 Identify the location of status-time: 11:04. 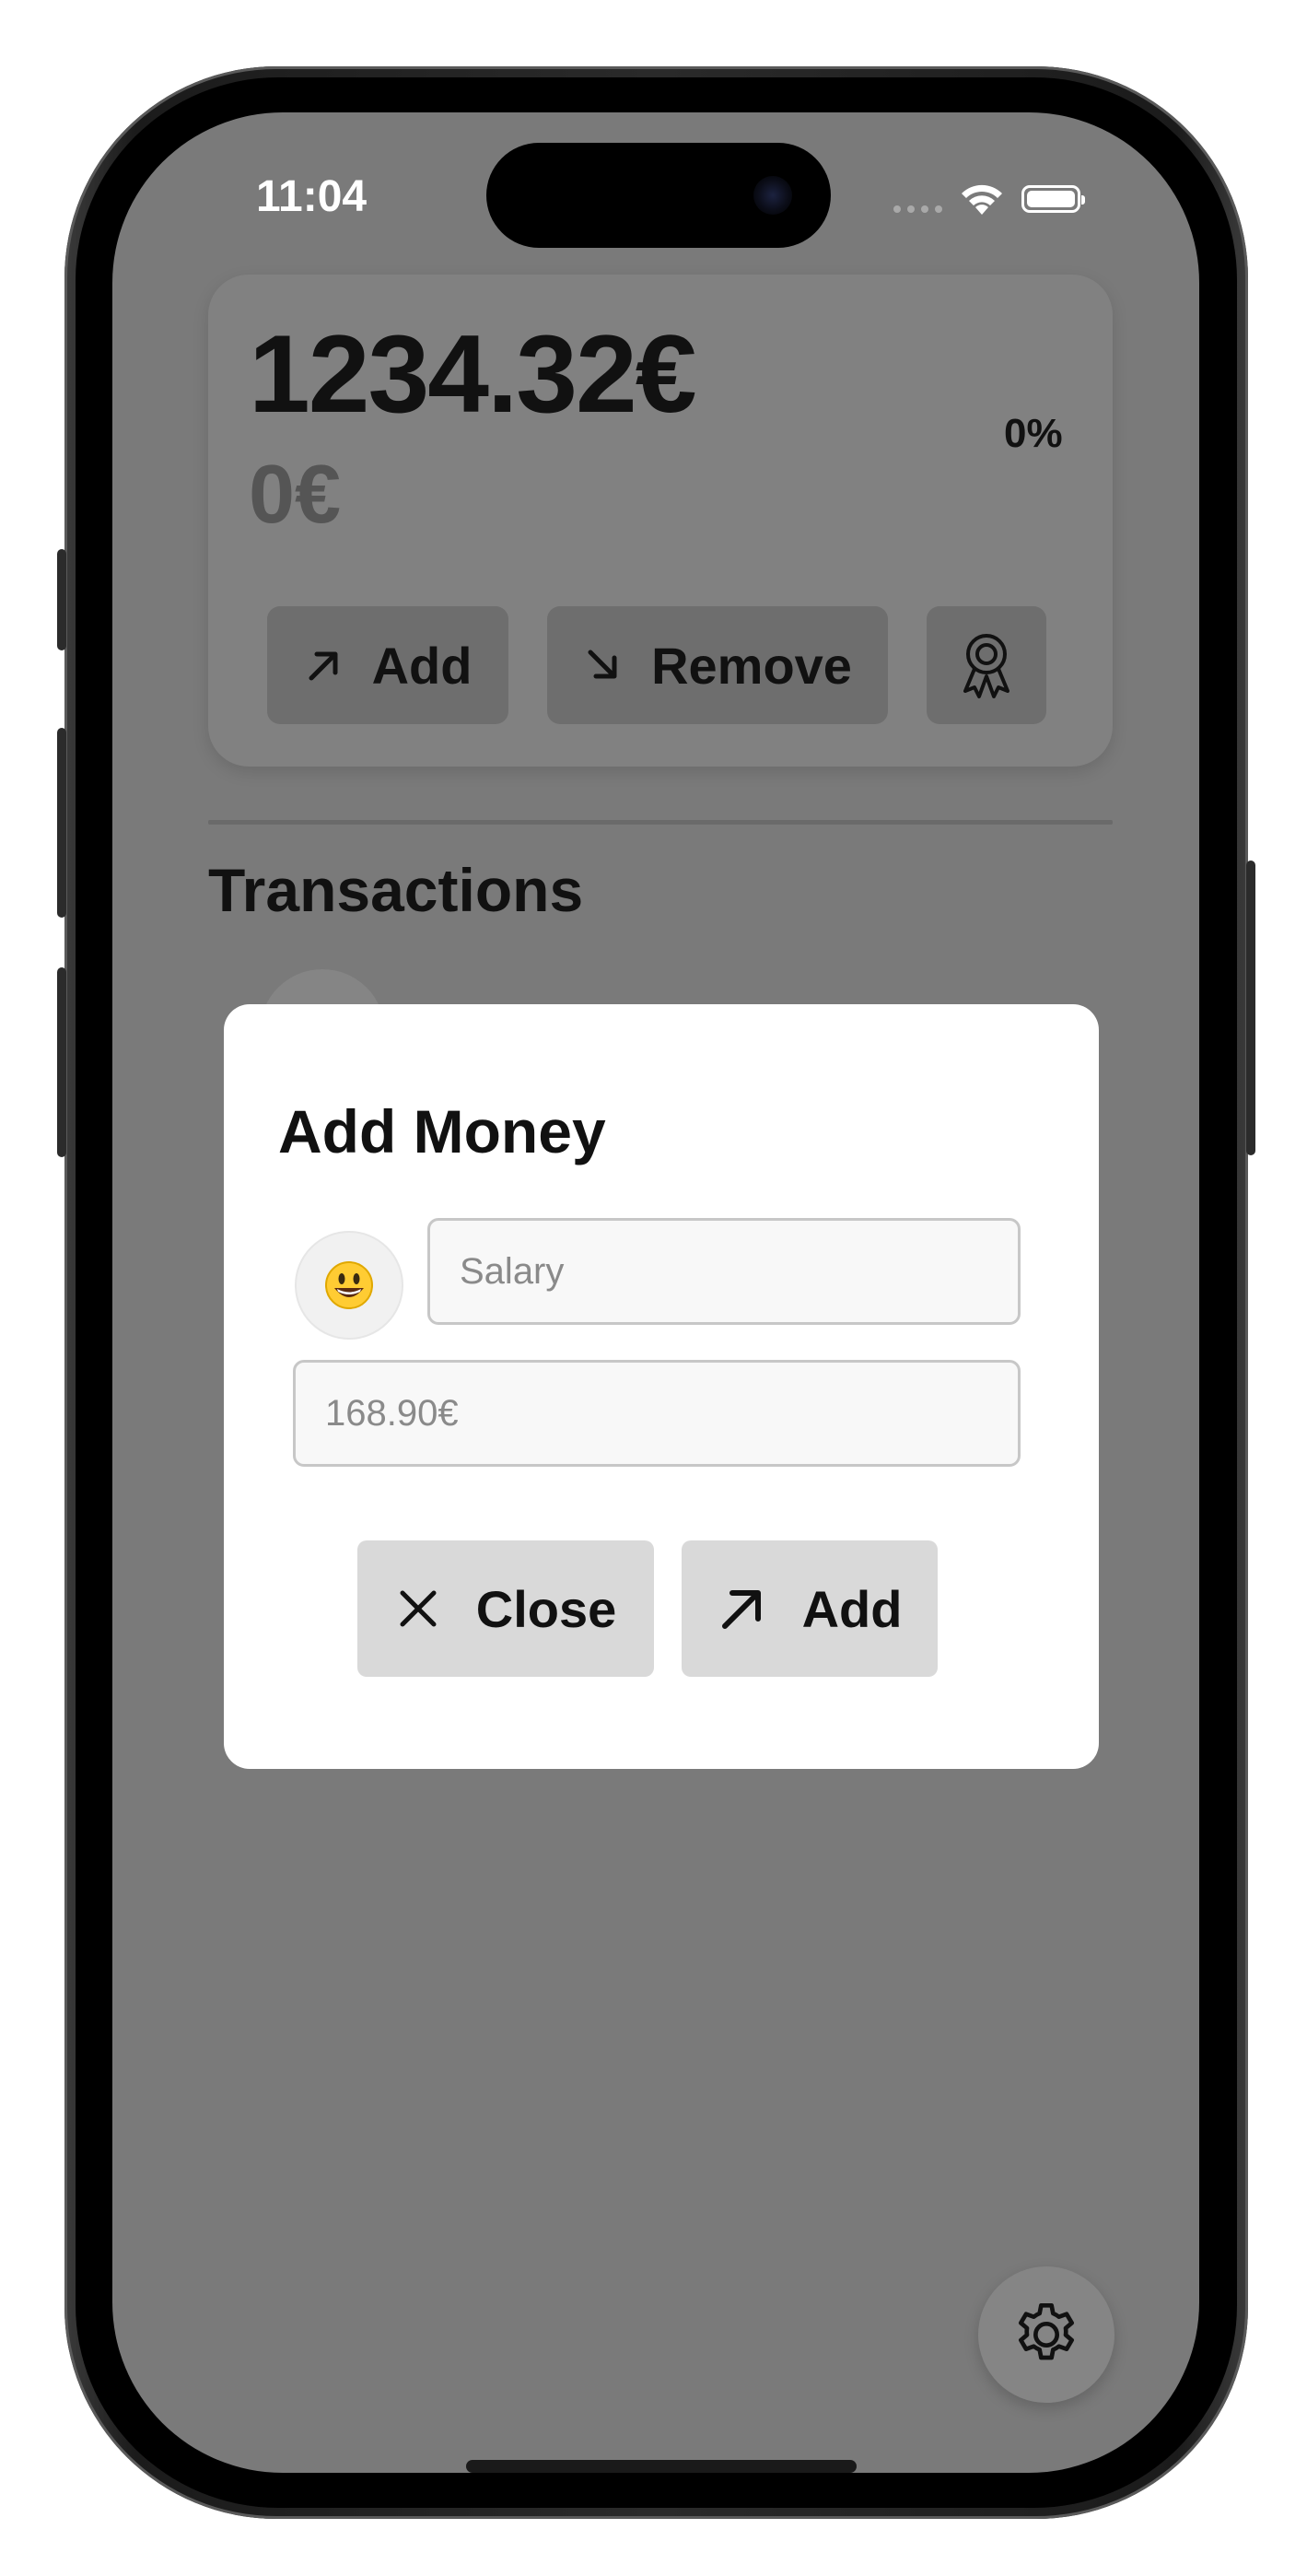
(312, 196).